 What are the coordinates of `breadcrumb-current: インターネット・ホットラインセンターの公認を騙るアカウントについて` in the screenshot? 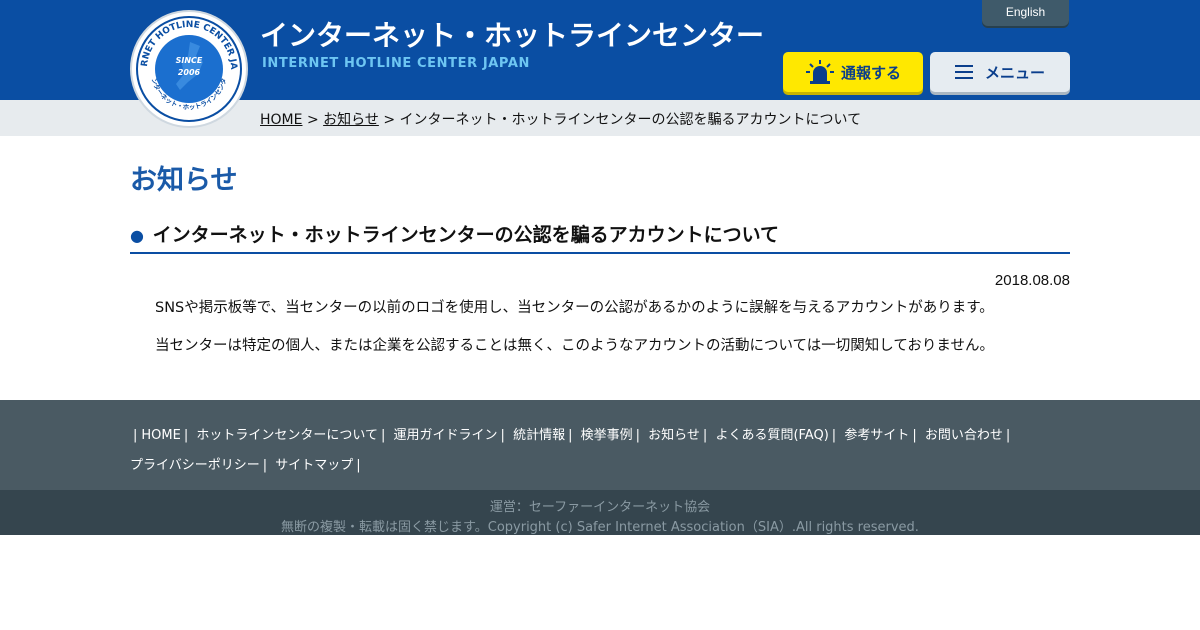 It's located at (630, 120).